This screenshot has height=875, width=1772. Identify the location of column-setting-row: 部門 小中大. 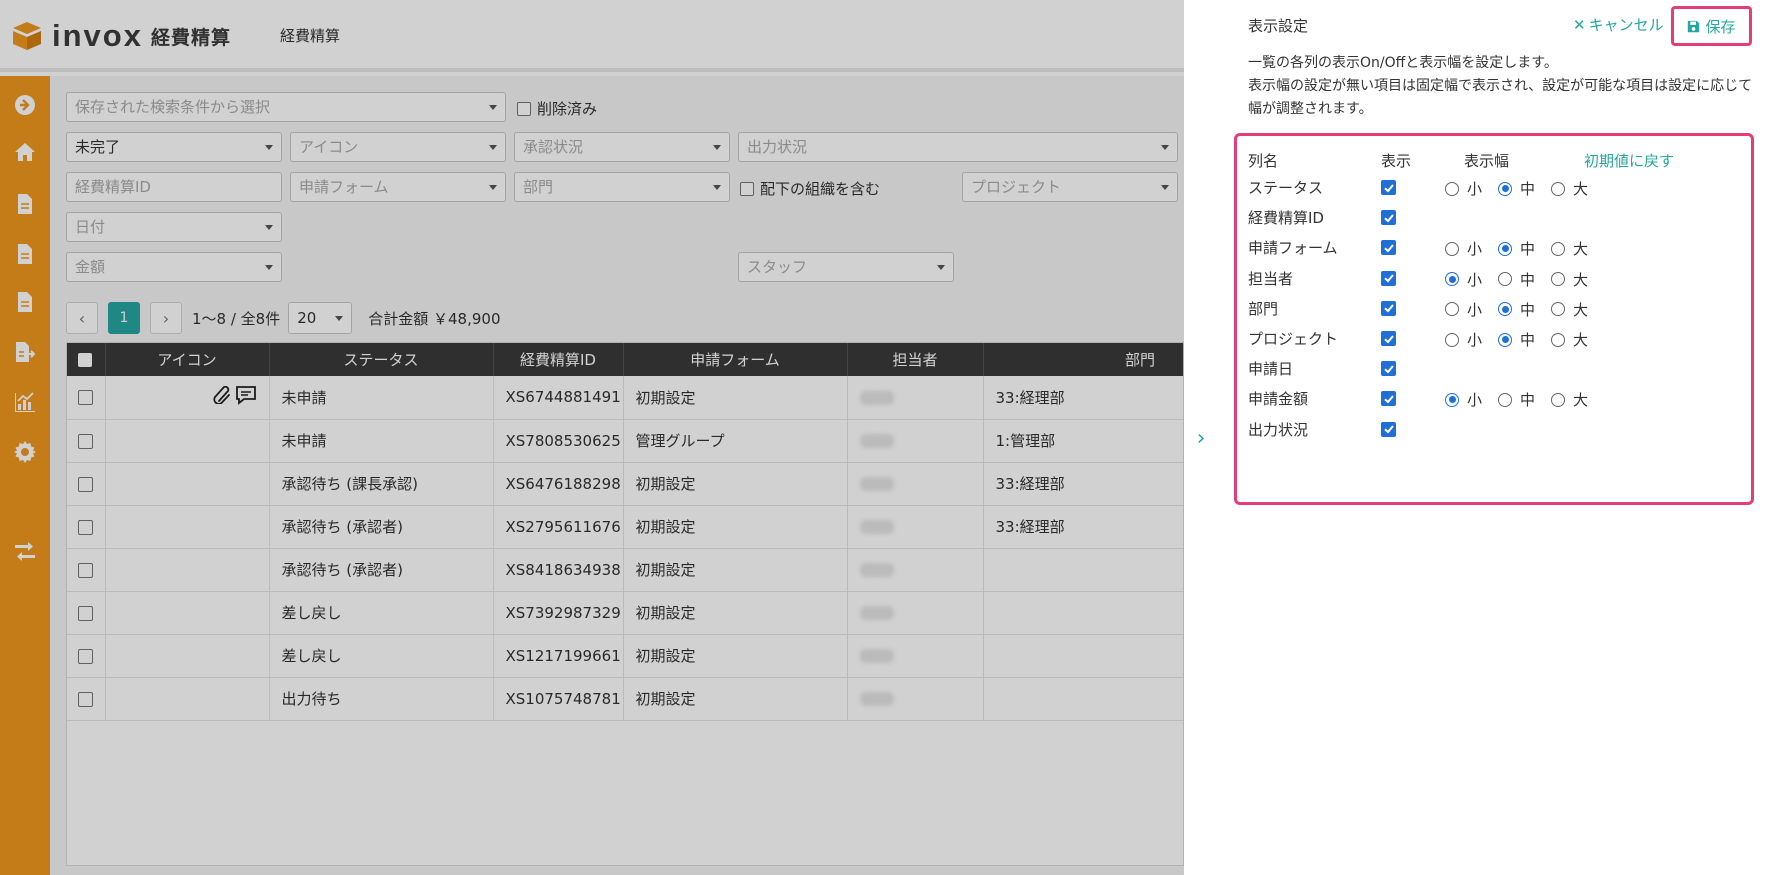
(1498, 309).